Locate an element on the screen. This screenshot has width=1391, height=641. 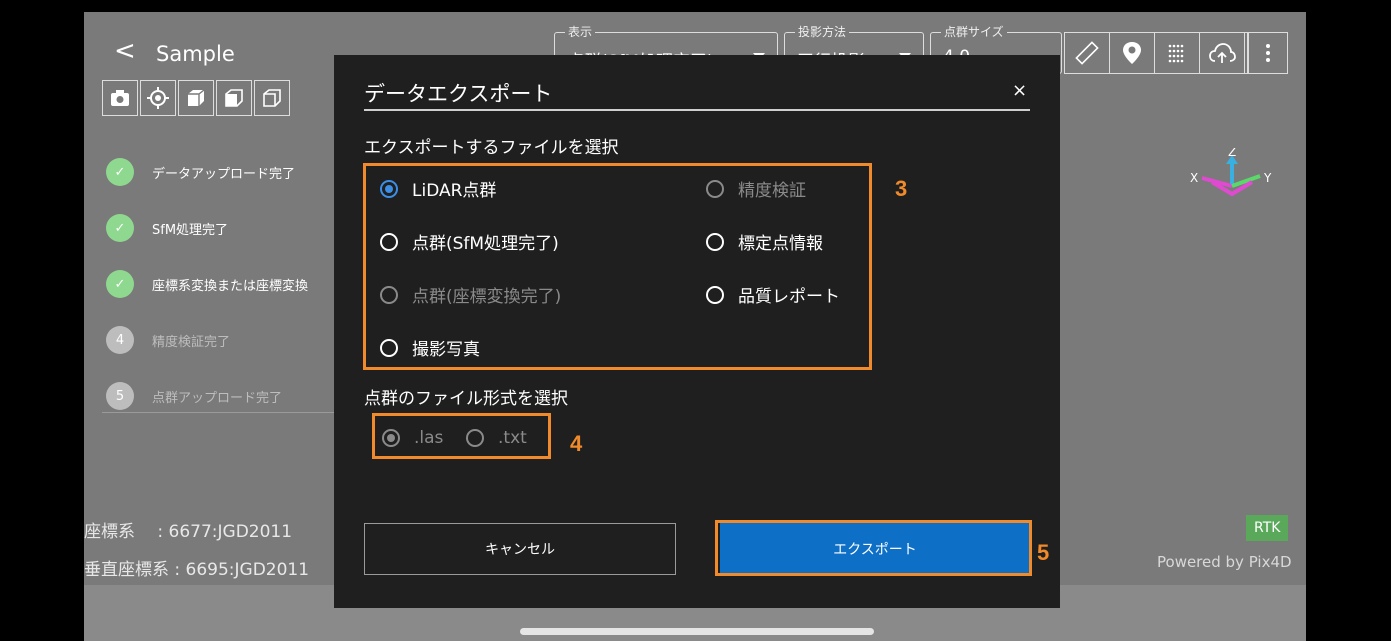
annotation-number-5: 5 is located at coordinates (1043, 552).